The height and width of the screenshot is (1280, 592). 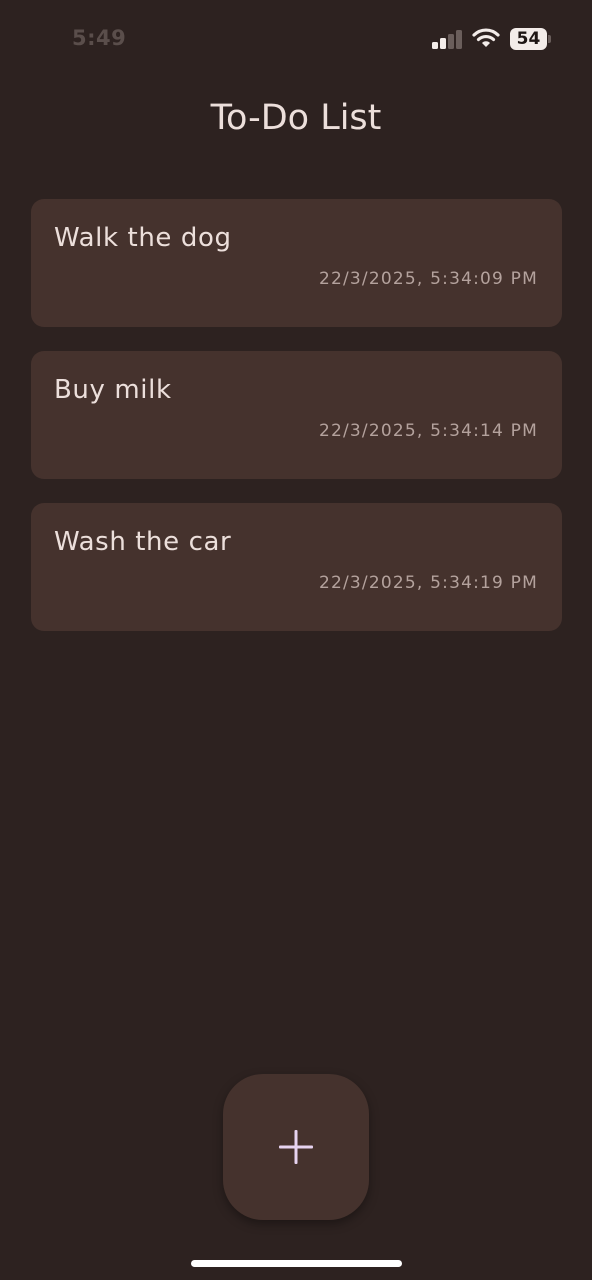 I want to click on status-time: 5:49, so click(x=99, y=38).